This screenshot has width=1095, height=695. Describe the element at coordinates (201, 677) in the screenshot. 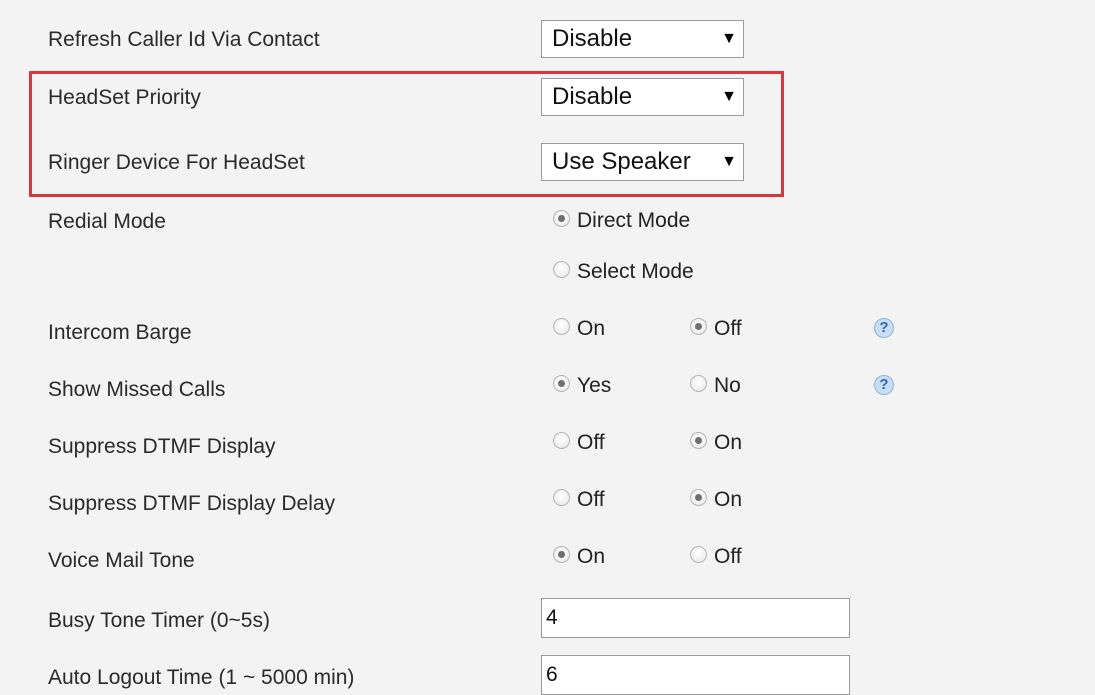

I see `auto-logout-time-label: Auto Logout Time (1 ~ 5000 min)` at that location.